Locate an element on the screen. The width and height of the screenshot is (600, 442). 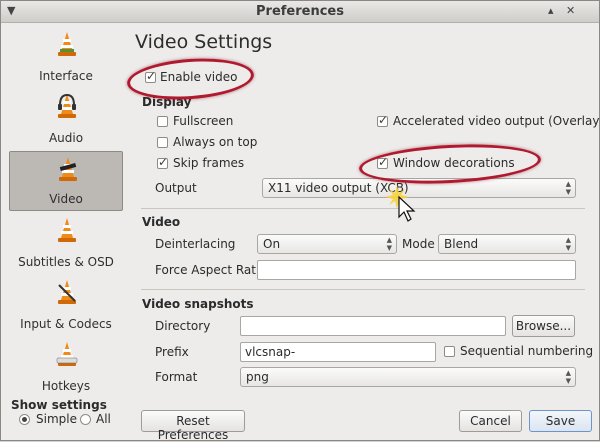
audio-cone-icon is located at coordinates (67, 105).